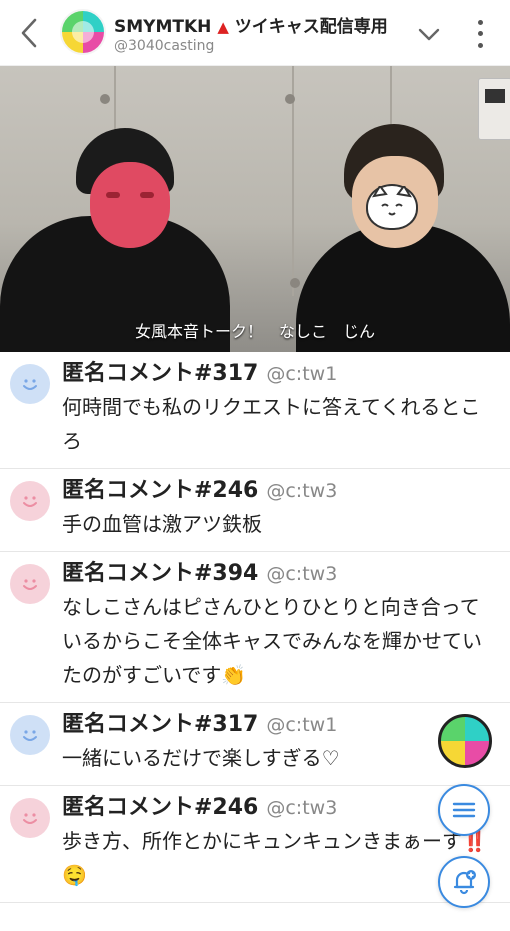 The height and width of the screenshot is (931, 510). I want to click on comment-item: 匿名コメント#246 @c:tw3 歩き方、所作とかにキュンキュンきまぁーす‼️🤤, so click(255, 844).